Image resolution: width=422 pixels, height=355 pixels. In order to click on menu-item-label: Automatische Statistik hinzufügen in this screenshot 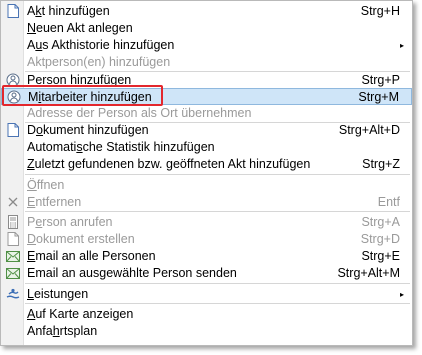, I will do `click(121, 147)`.